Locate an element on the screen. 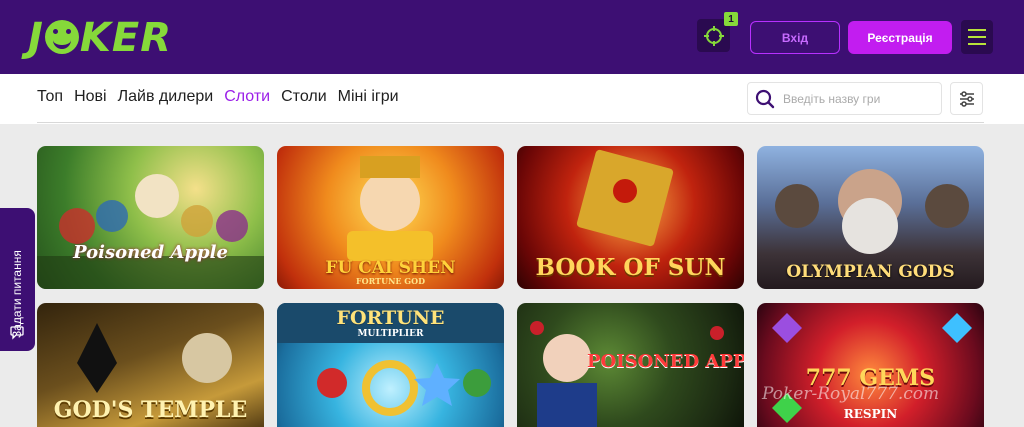  game-subtitle: FORTUNE GOD is located at coordinates (390, 281).